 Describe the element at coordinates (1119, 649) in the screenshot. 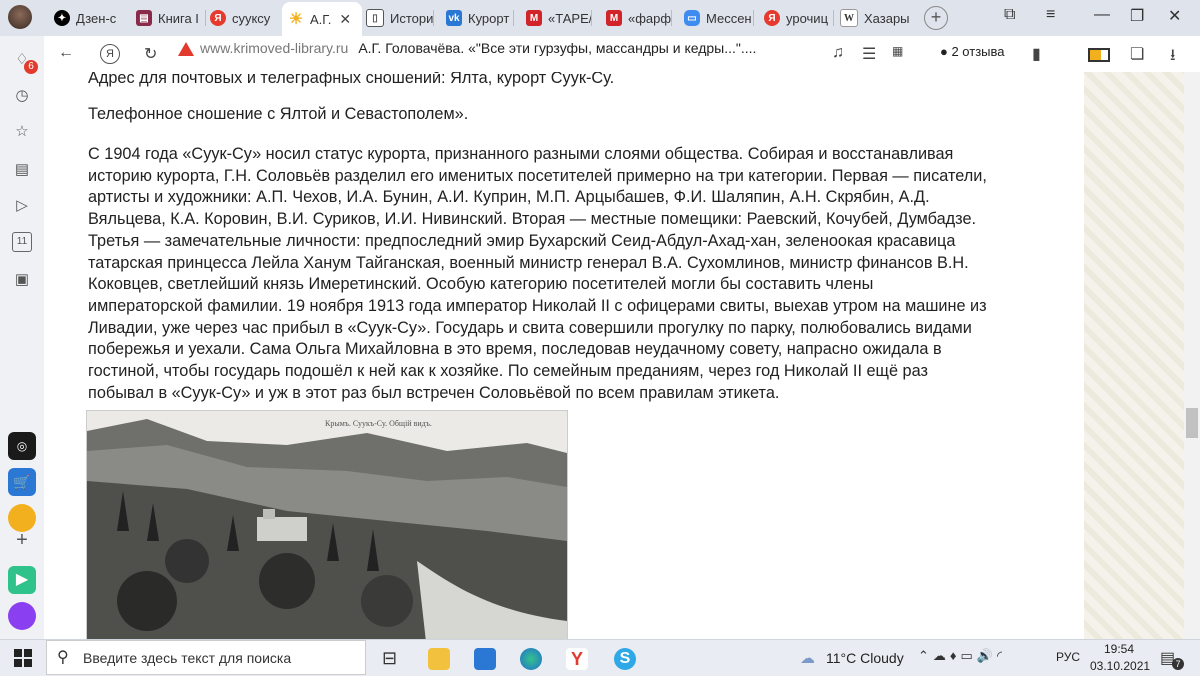

I see `clock-time: 19:54` at that location.